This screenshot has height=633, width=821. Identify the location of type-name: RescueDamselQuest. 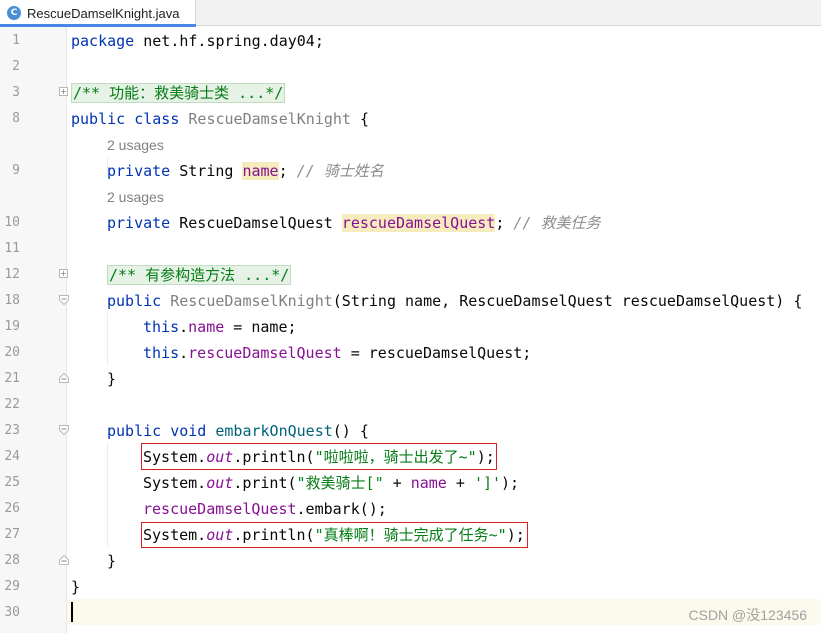
(256, 223).